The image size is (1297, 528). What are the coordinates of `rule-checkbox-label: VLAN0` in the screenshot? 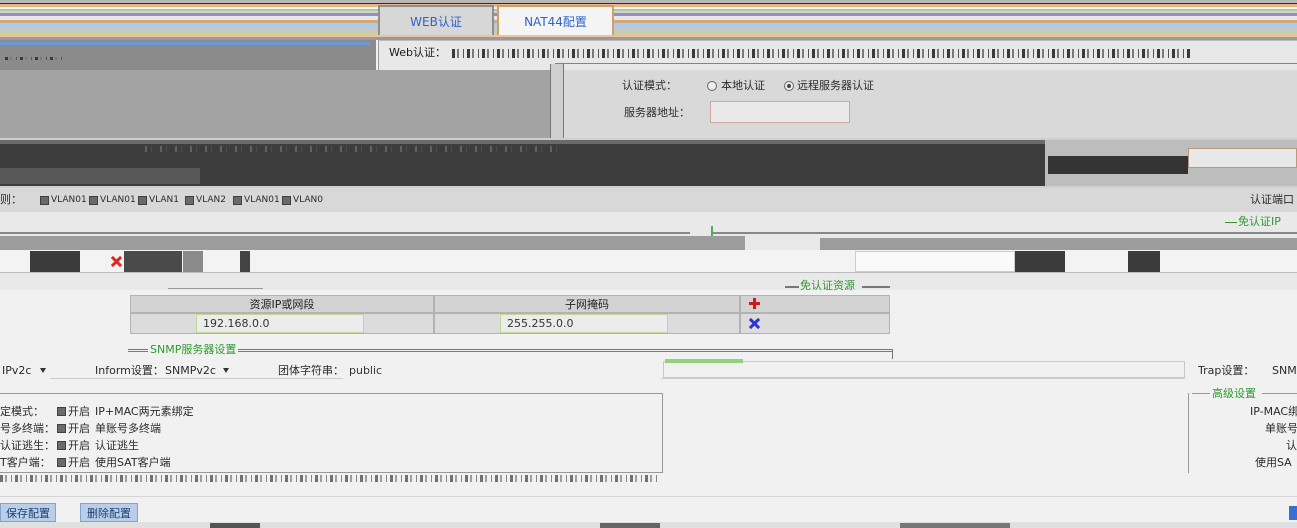 It's located at (308, 200).